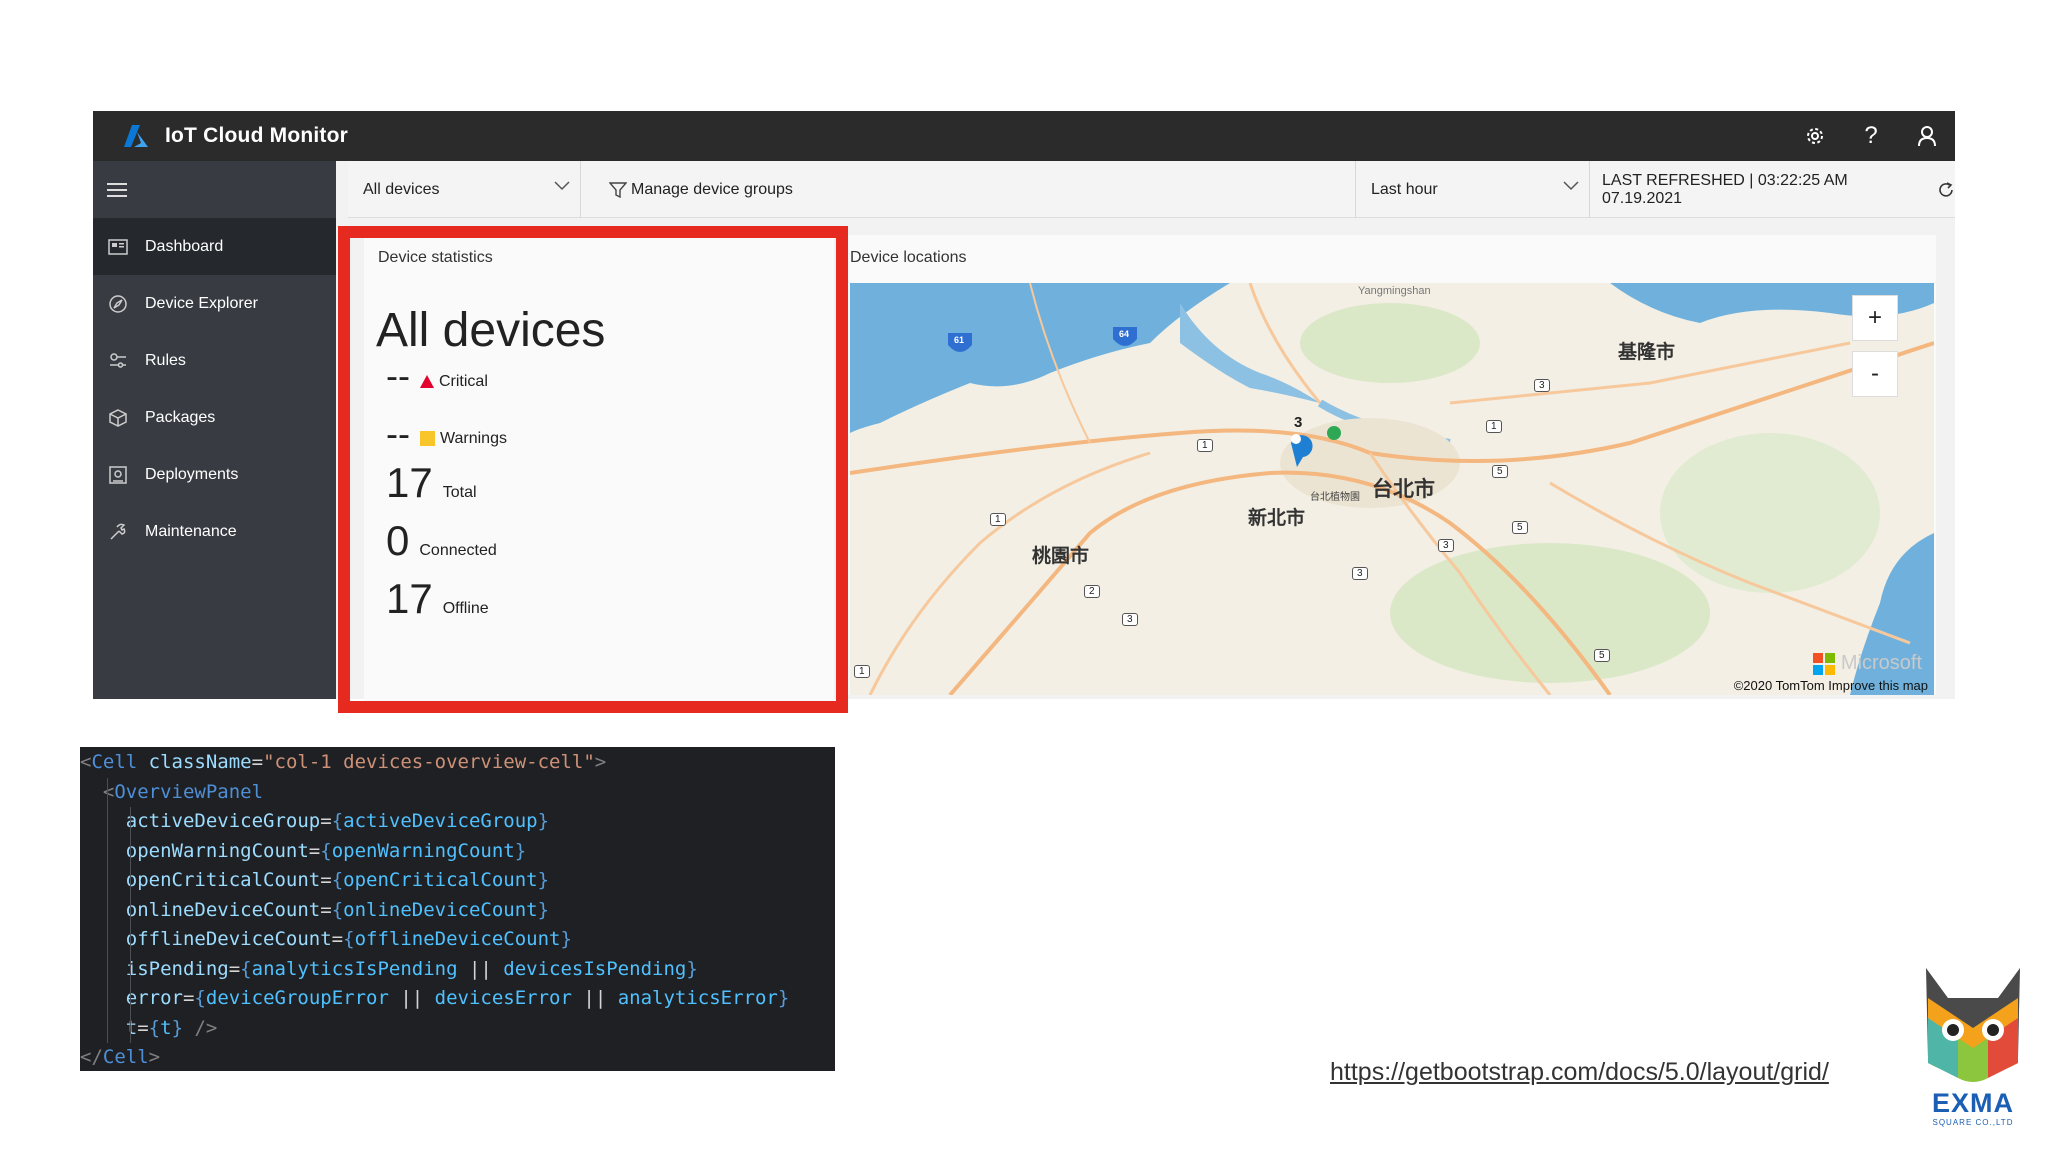 This screenshot has height=1152, width=2048. I want to click on road-marker: 3, so click(1446, 545).